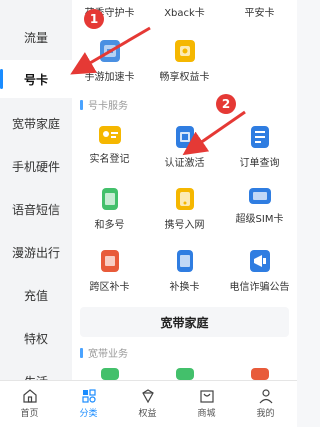 The width and height of the screenshot is (320, 427). What do you see at coordinates (259, 278) in the screenshot?
I see `service-fraud-notice: 电信诈骗公告` at bounding box center [259, 278].